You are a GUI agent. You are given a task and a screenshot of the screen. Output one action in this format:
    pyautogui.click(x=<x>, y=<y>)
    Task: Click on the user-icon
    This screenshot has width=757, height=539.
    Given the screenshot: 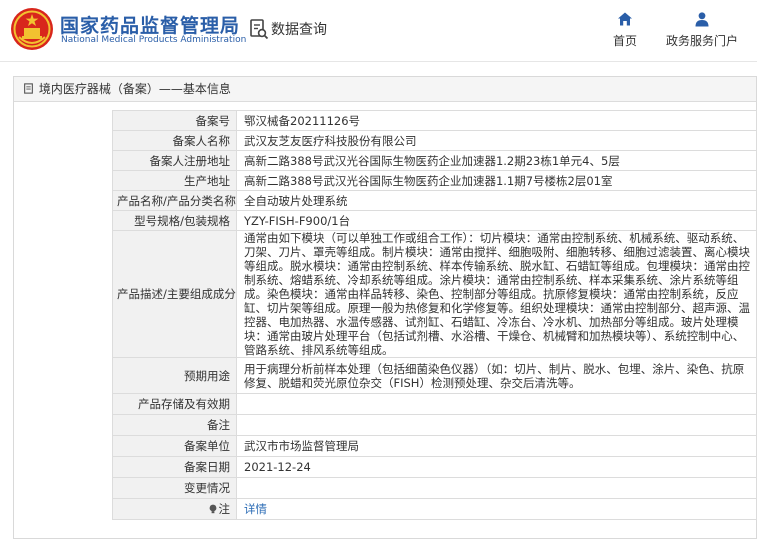 What is the action you would take?
    pyautogui.click(x=702, y=19)
    